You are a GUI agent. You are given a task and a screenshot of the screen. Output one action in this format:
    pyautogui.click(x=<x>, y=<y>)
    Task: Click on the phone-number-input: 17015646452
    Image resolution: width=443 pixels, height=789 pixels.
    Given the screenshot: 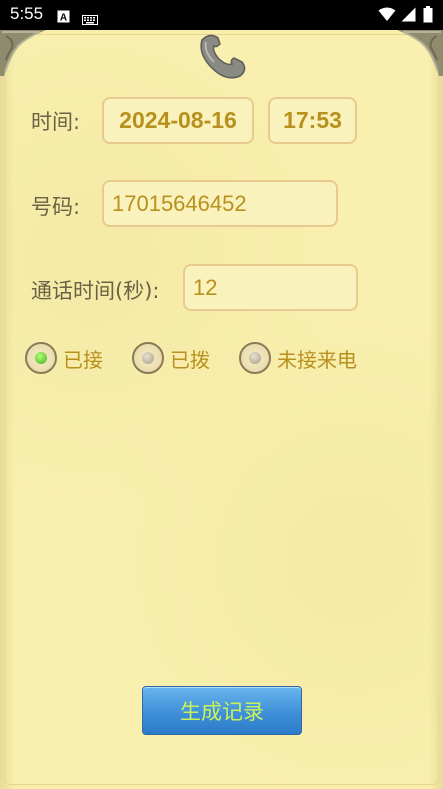 What is the action you would take?
    pyautogui.click(x=220, y=203)
    